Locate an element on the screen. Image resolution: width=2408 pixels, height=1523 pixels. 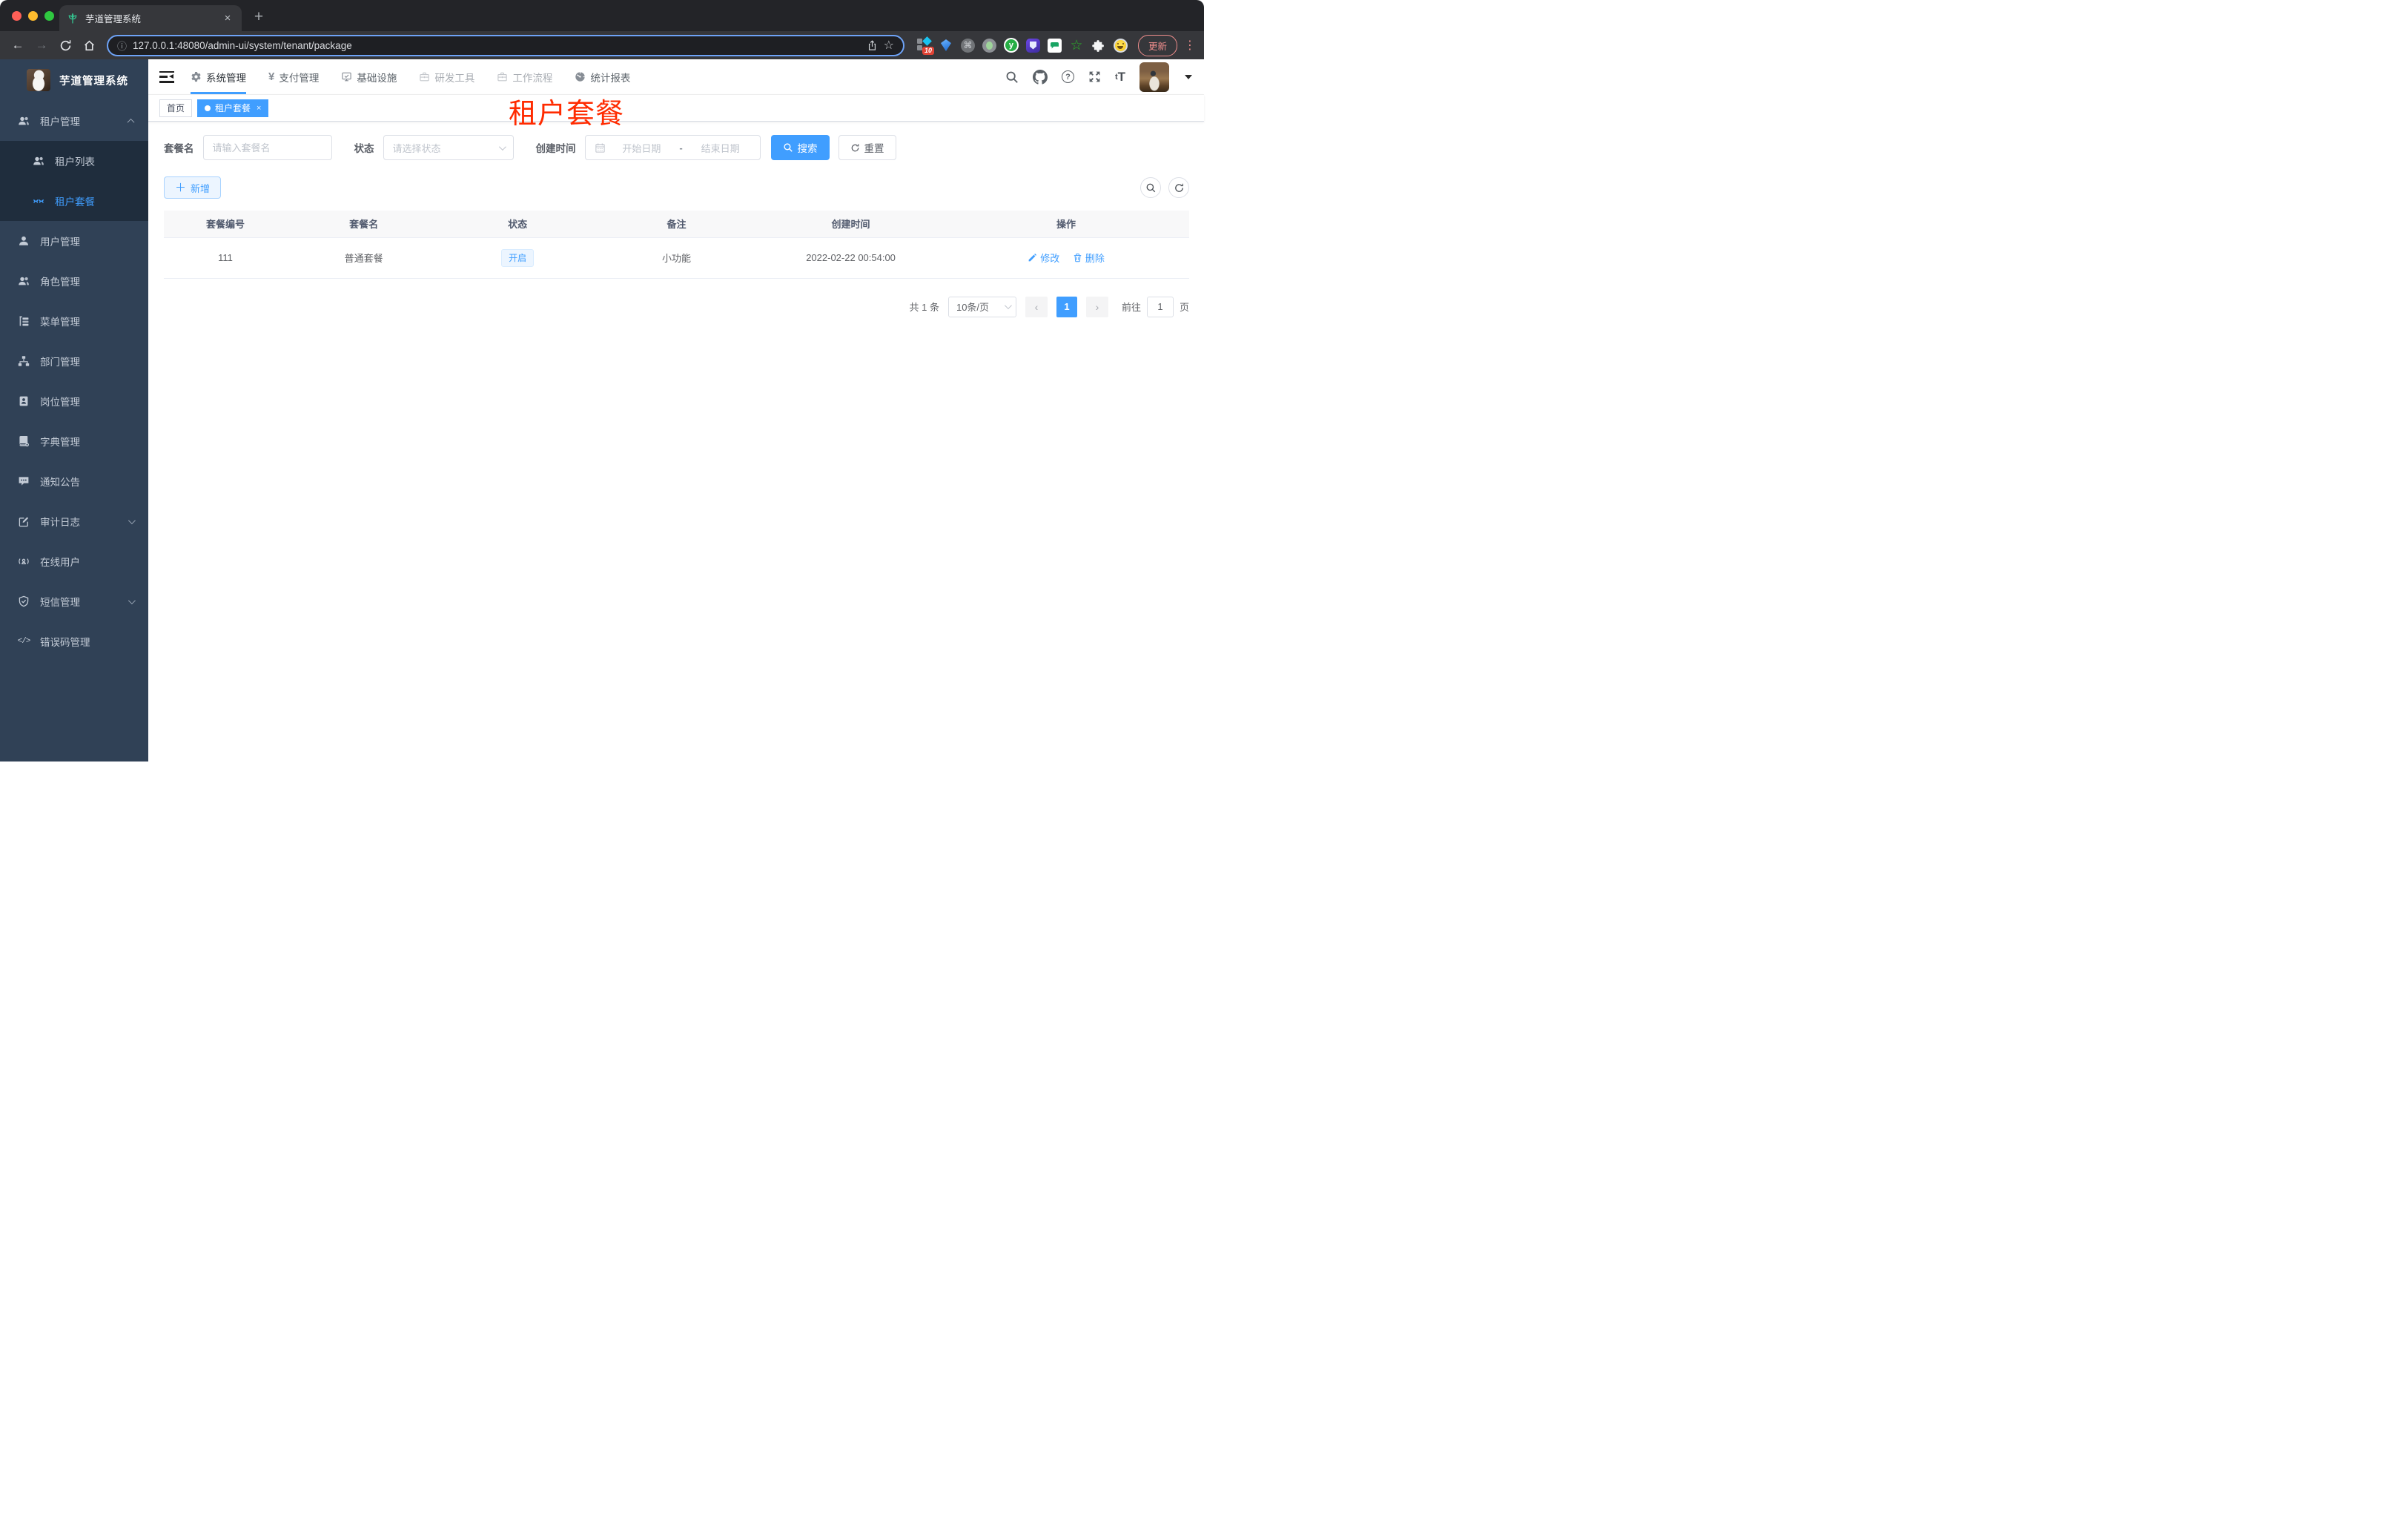
reset-button: 重置 is located at coordinates (867, 148).